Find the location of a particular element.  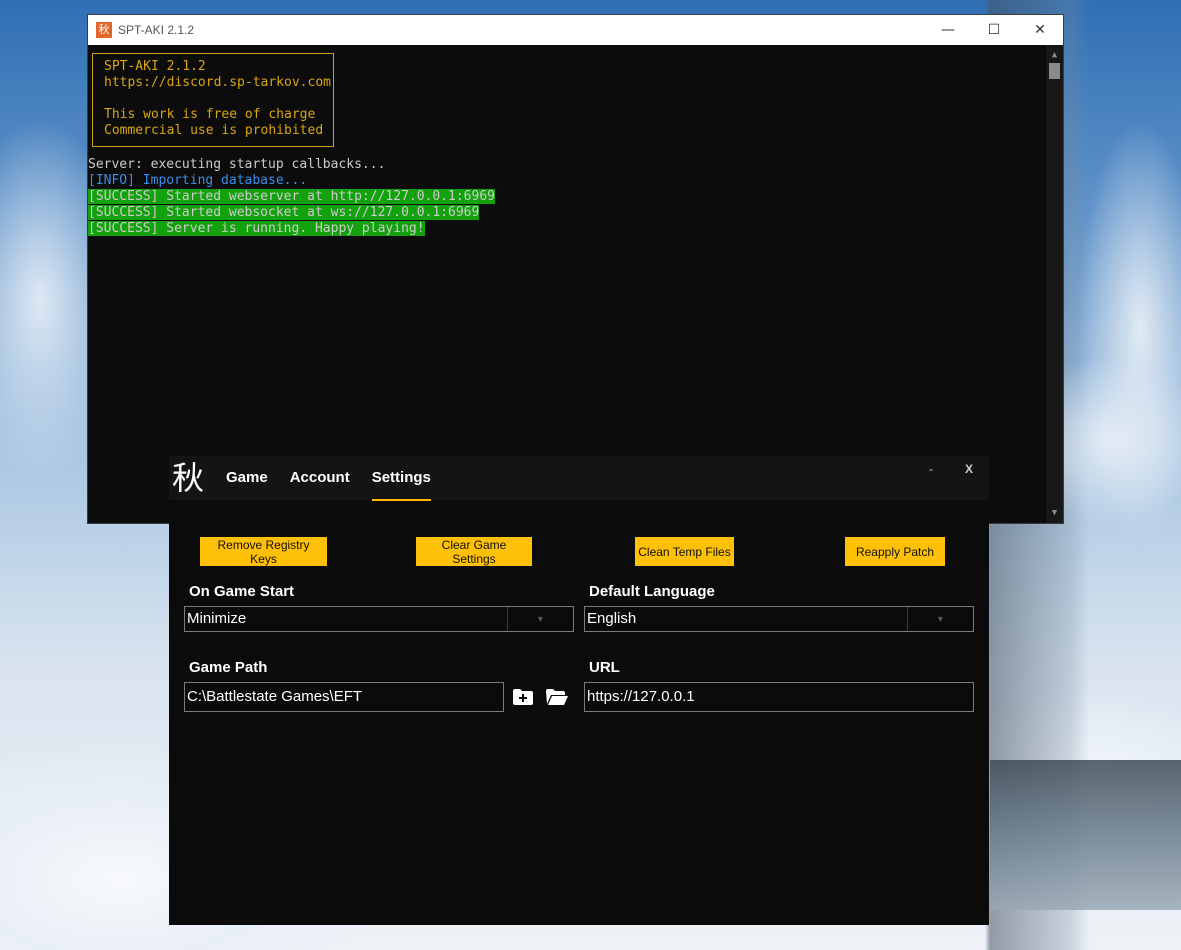

launcher-nav: 秋 Game Account Settings - X is located at coordinates (579, 478).